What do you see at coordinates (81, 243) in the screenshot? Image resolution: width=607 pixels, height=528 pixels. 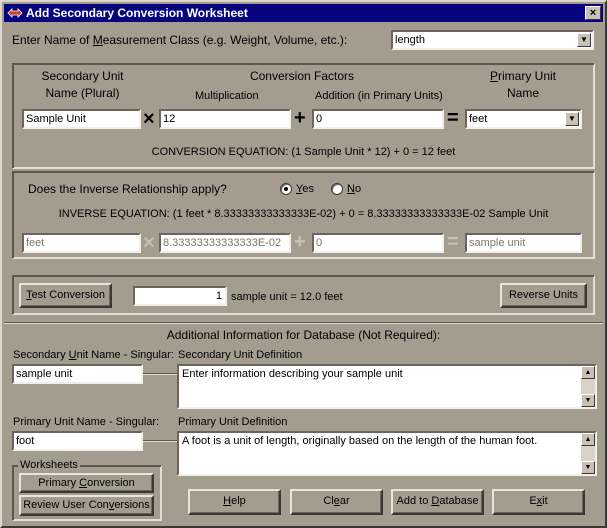 I see `inverse-from-unit: feet` at bounding box center [81, 243].